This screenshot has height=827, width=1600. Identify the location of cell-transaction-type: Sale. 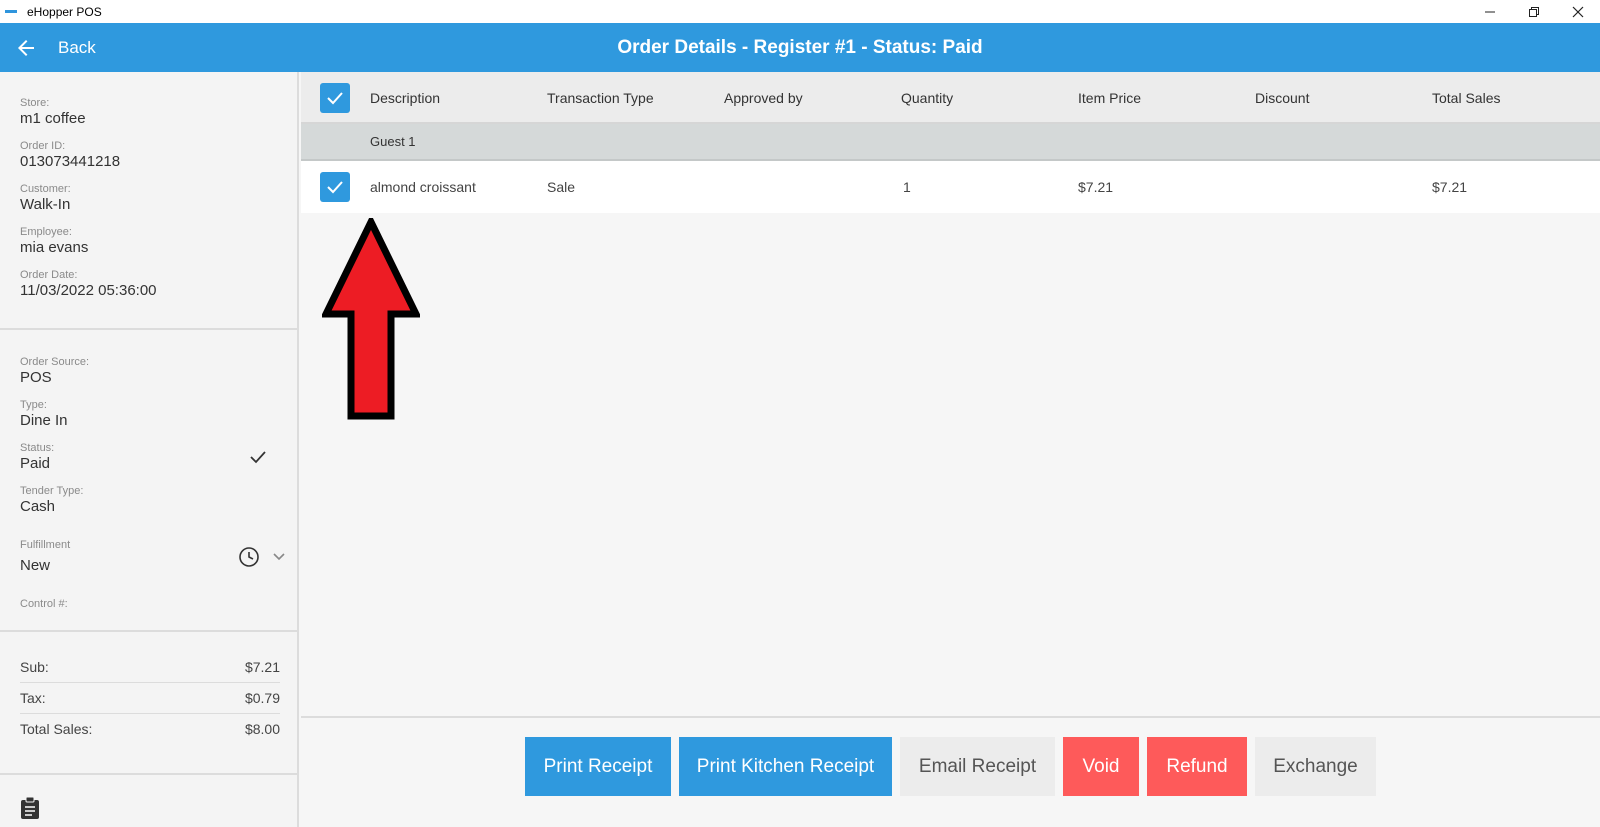
(561, 187).